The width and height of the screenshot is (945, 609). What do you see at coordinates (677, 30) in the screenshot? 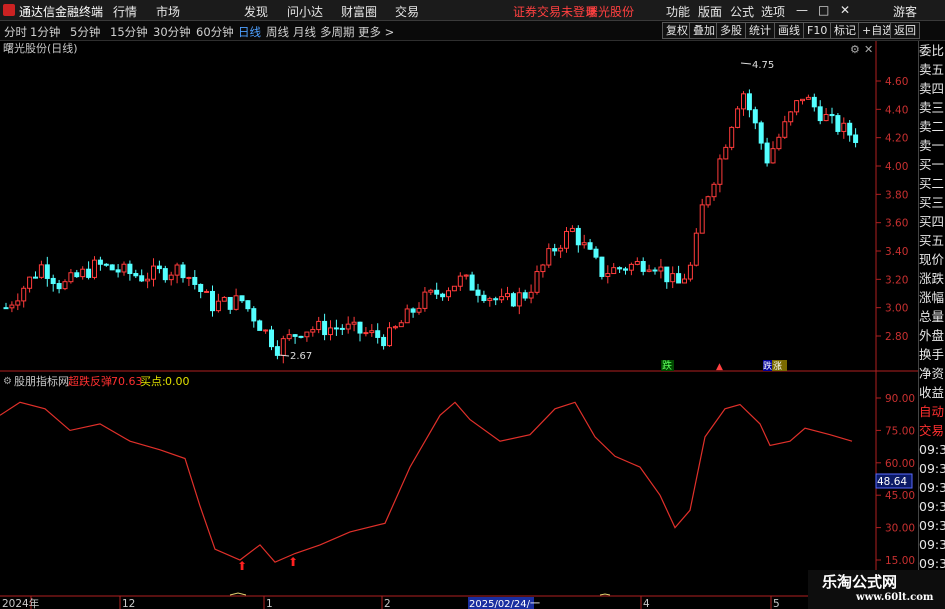
I see `btn-adjust: 复权` at bounding box center [677, 30].